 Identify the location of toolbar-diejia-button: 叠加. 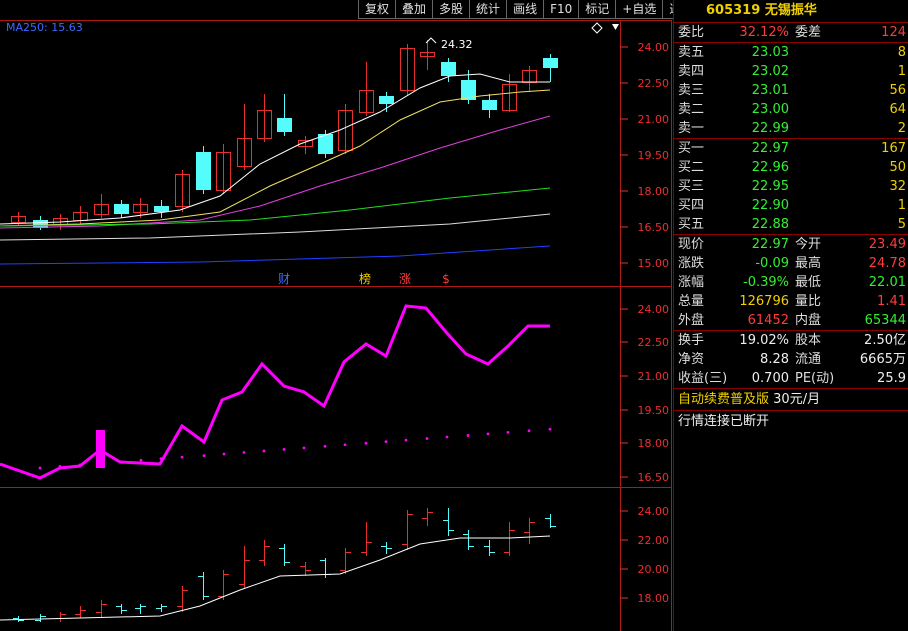
(414, 9).